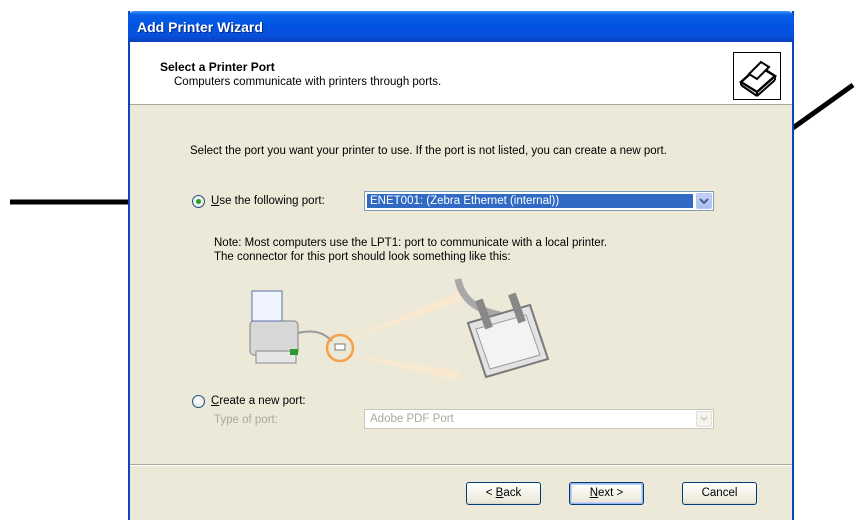  Describe the element at coordinates (274, 327) in the screenshot. I see `printer-icon` at that location.